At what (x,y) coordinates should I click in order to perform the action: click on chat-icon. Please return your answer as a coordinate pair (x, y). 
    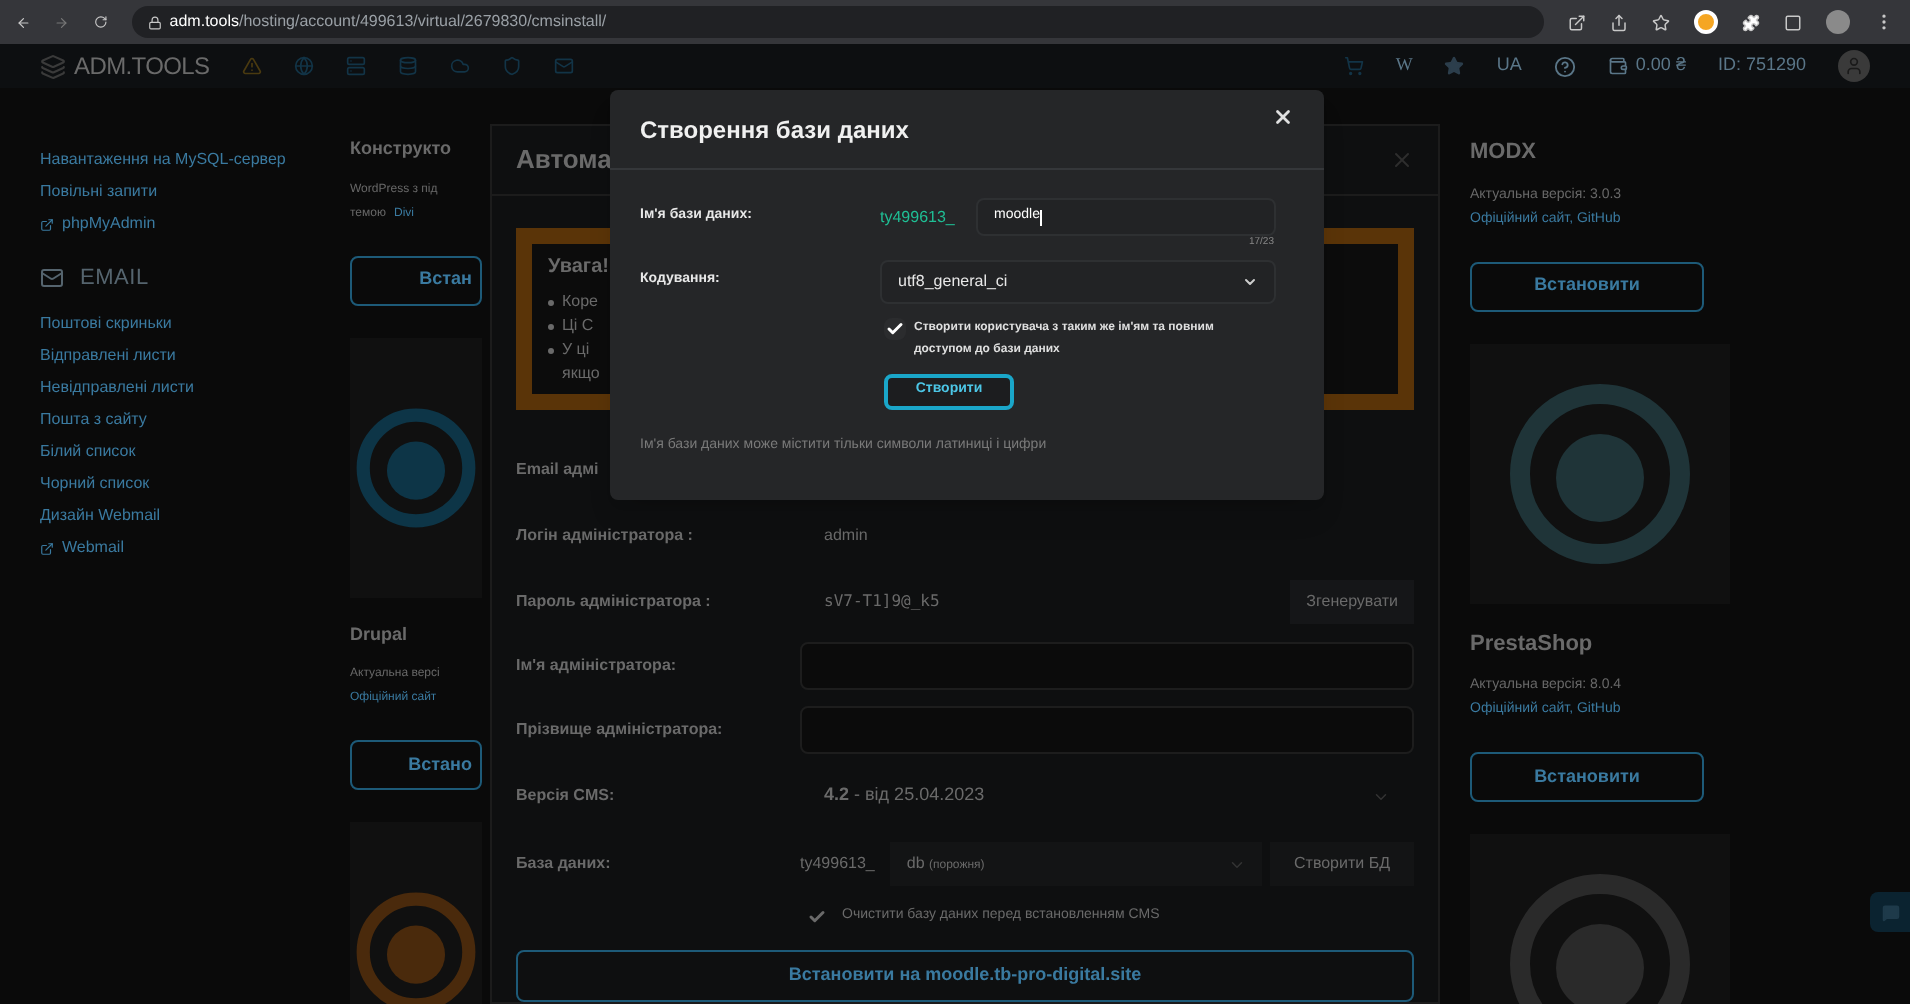
    Looking at the image, I should click on (1890, 912).